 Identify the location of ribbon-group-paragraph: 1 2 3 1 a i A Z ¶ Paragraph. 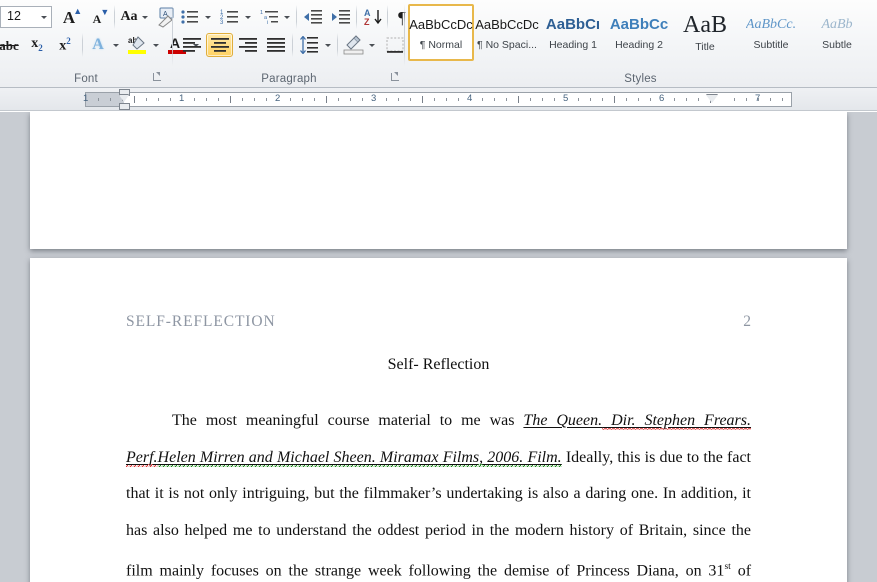
(295, 43).